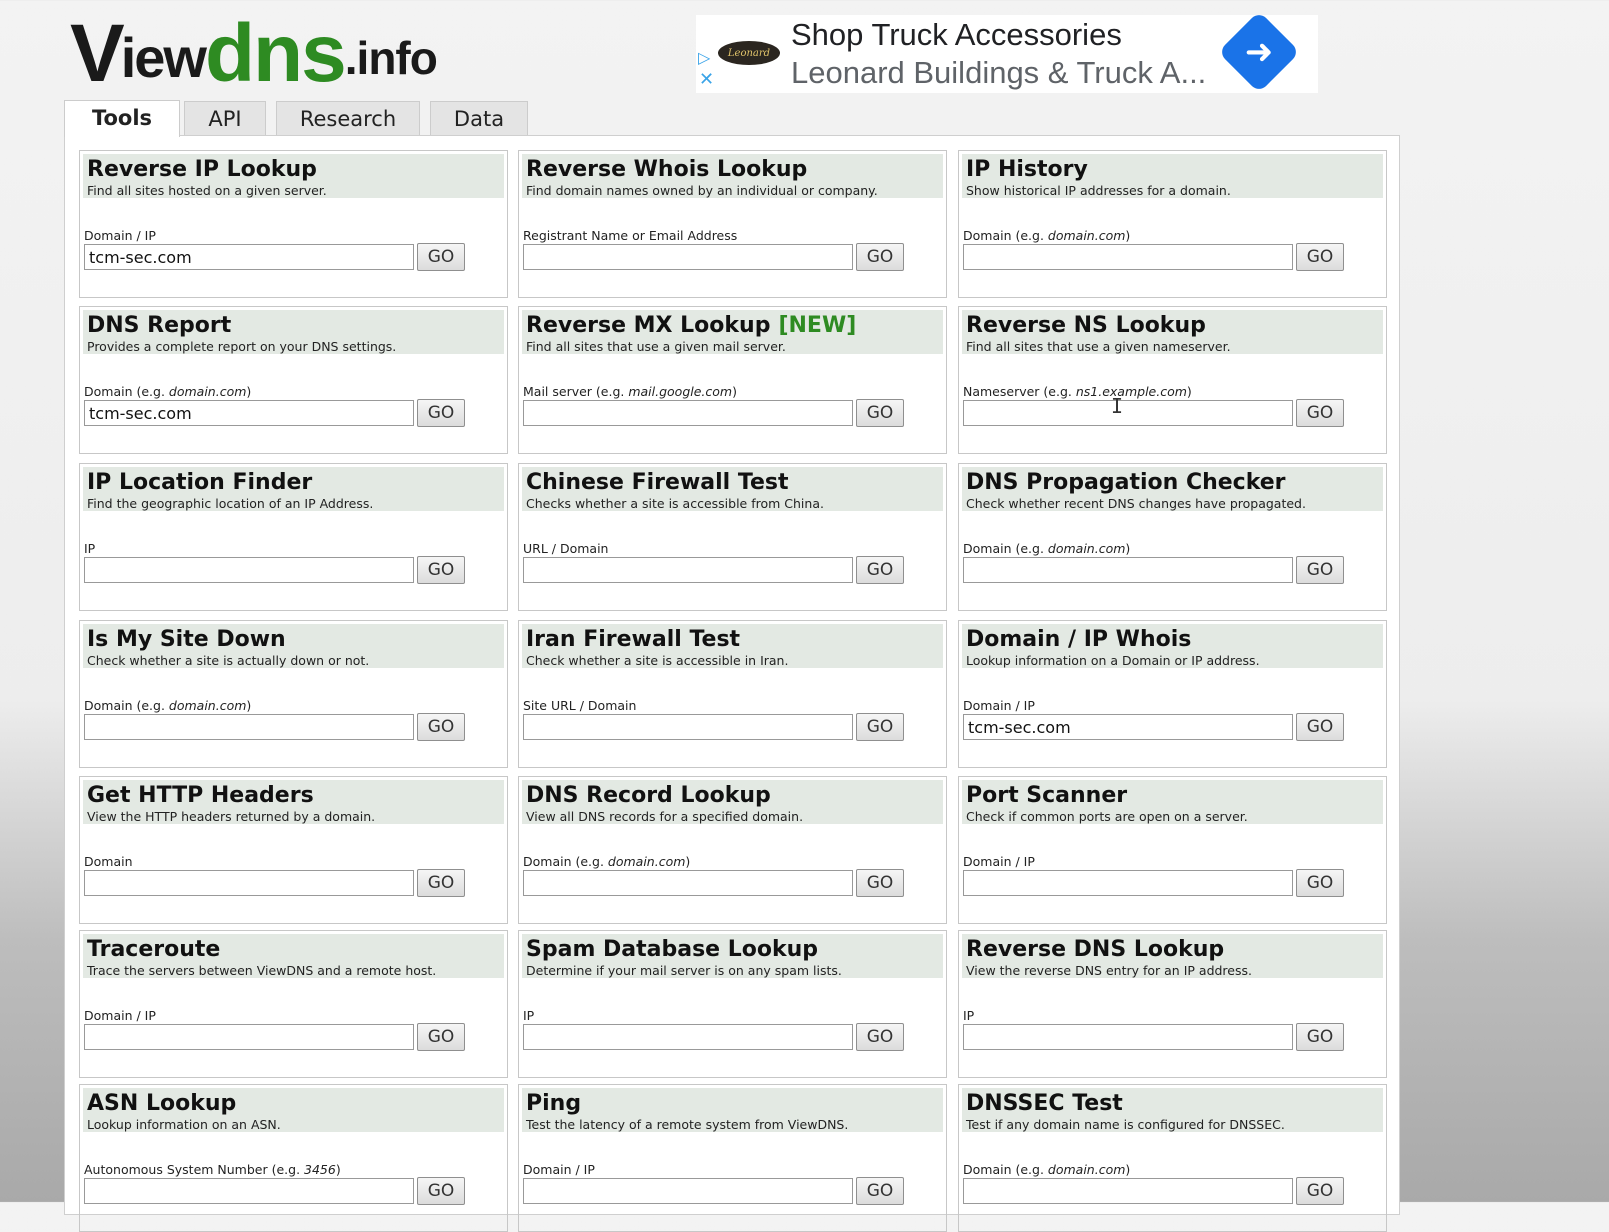 This screenshot has width=1609, height=1232. What do you see at coordinates (479, 118) in the screenshot?
I see `tab-data: Data` at bounding box center [479, 118].